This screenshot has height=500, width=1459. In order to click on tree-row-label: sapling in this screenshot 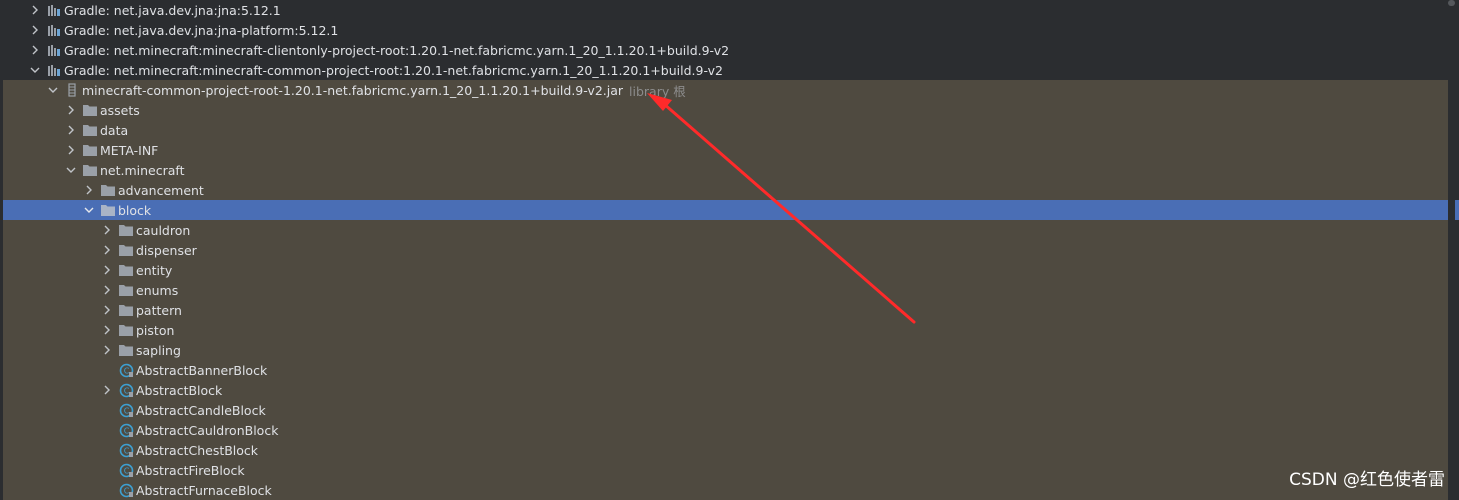, I will do `click(158, 350)`.